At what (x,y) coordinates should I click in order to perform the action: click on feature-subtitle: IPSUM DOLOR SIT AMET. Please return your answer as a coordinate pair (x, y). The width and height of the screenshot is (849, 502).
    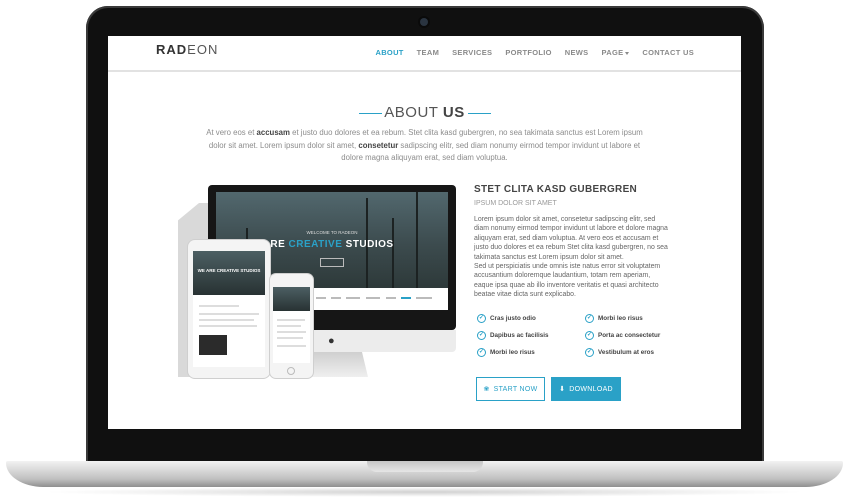
    Looking at the image, I should click on (515, 203).